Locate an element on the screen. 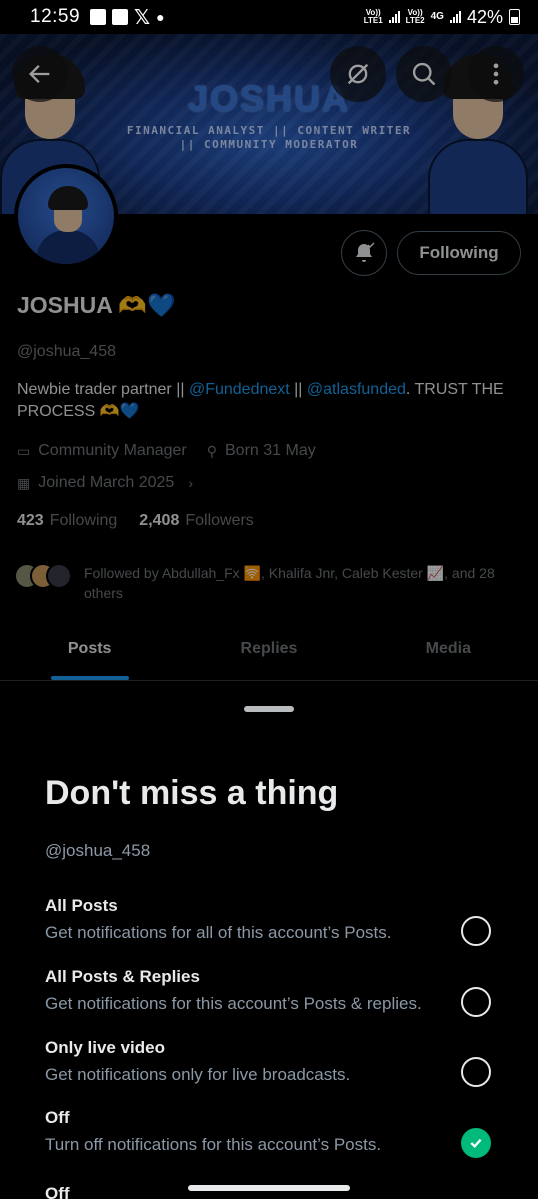 Image resolution: width=538 pixels, height=1199 pixels. search-icon is located at coordinates (424, 74).